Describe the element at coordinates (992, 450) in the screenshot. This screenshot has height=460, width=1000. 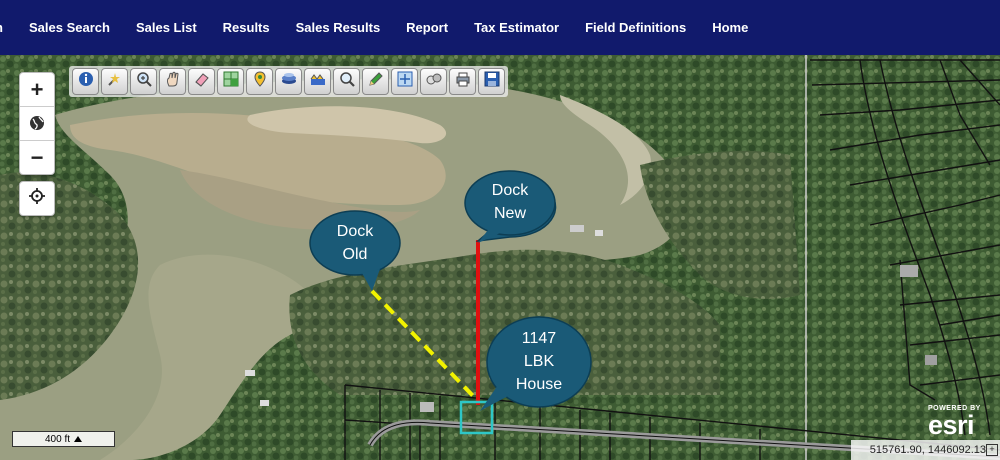
I see `expand-icon: +` at that location.